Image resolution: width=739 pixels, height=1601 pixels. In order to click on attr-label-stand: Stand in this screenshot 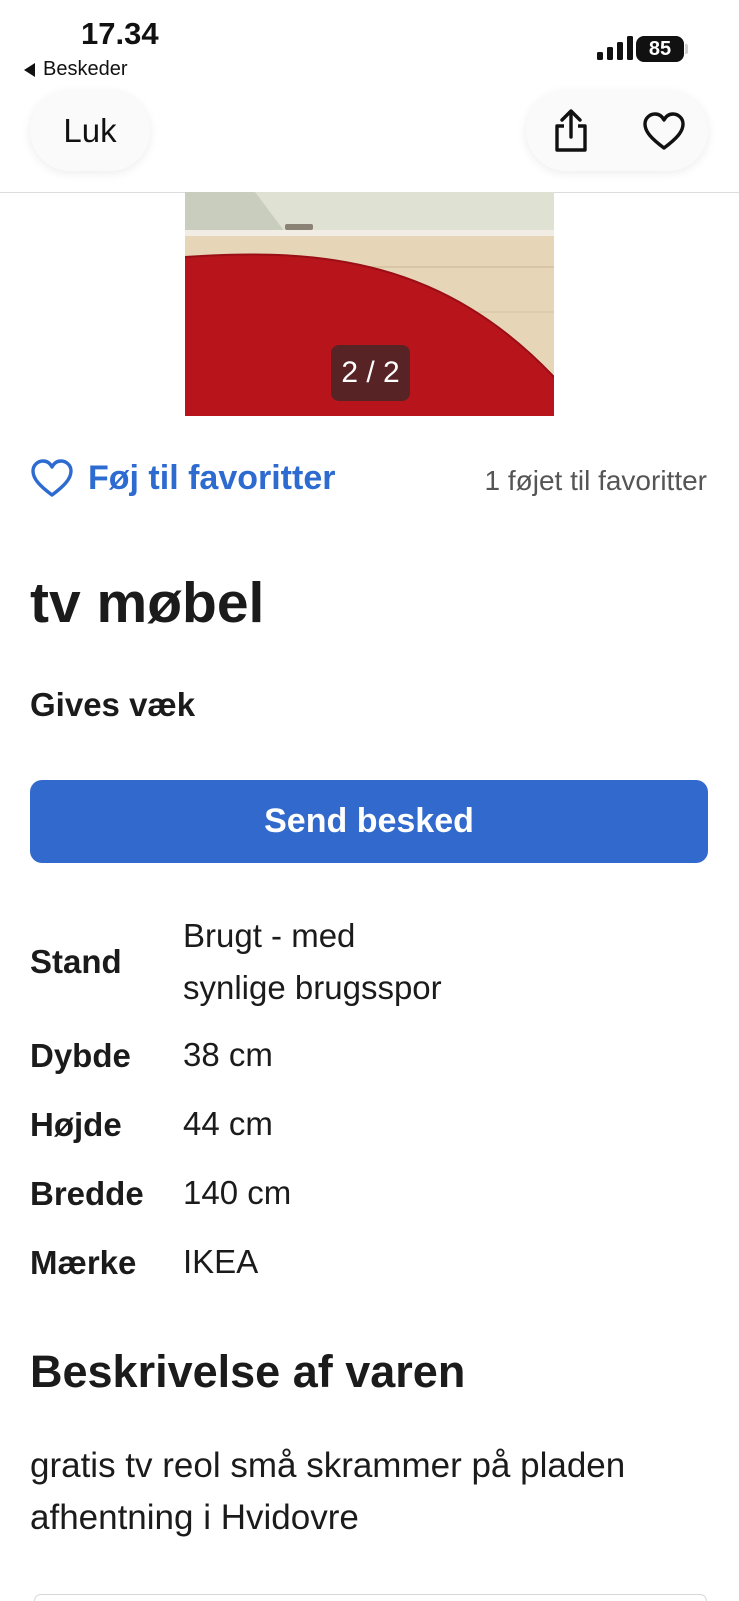, I will do `click(76, 961)`.